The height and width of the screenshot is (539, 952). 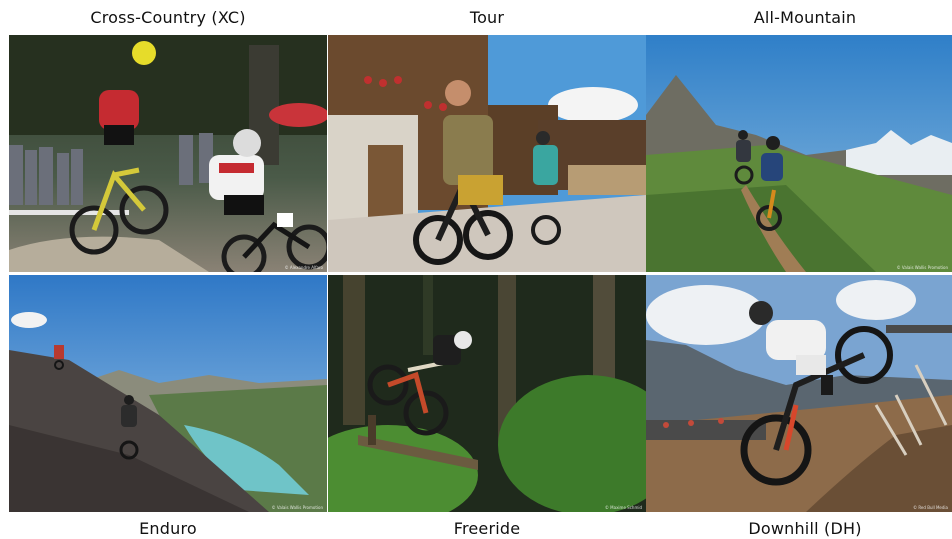 I want to click on category-label-enduro: Enduro, so click(x=168, y=528).